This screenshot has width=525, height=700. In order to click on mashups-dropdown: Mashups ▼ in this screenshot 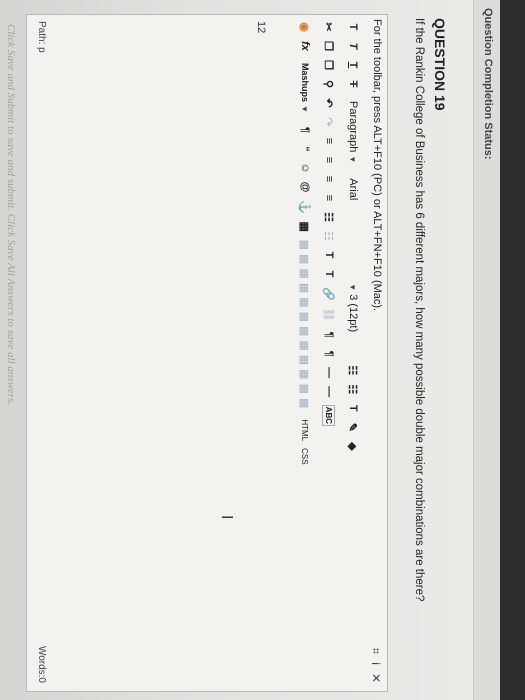, I will do `click(305, 88)`.